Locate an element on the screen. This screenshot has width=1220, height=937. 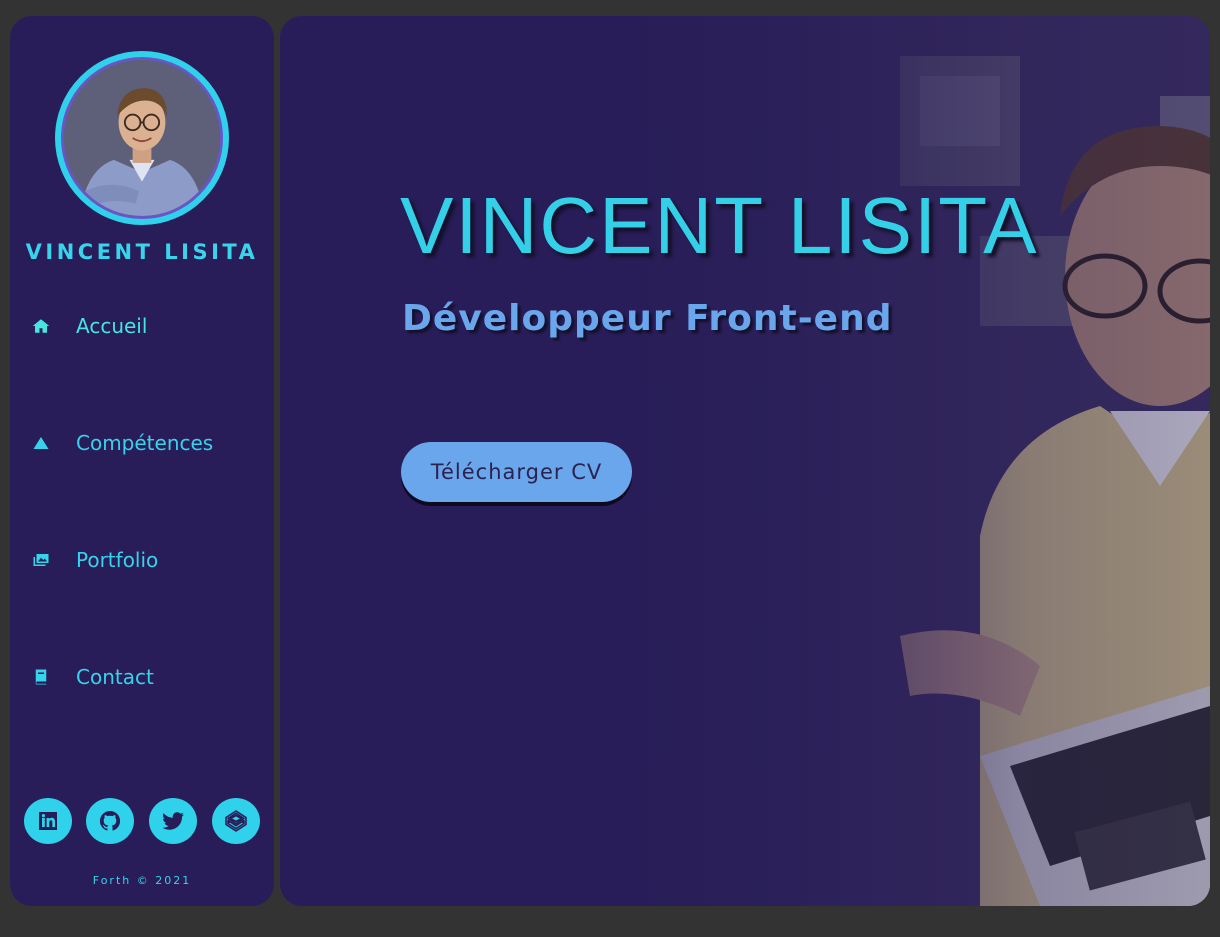
linkedin-icon is located at coordinates (48, 821).